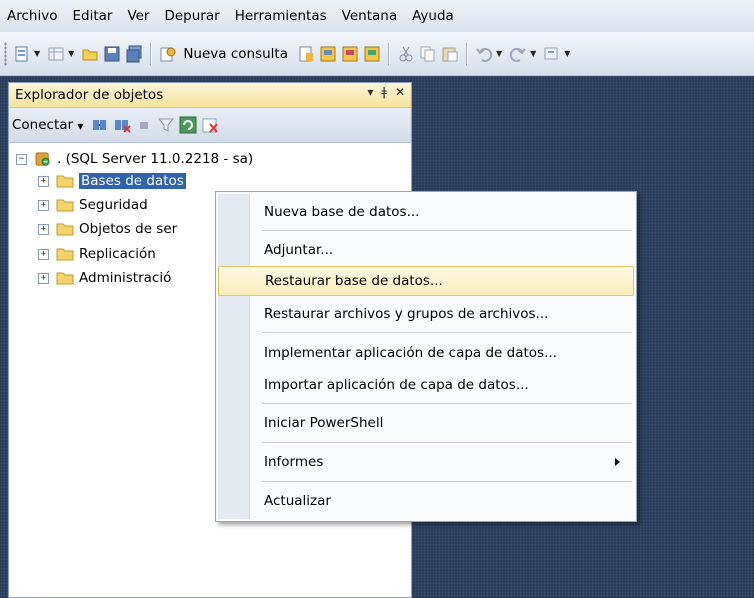 This screenshot has width=754, height=598. I want to click on new-project-icon, so click(22, 54).